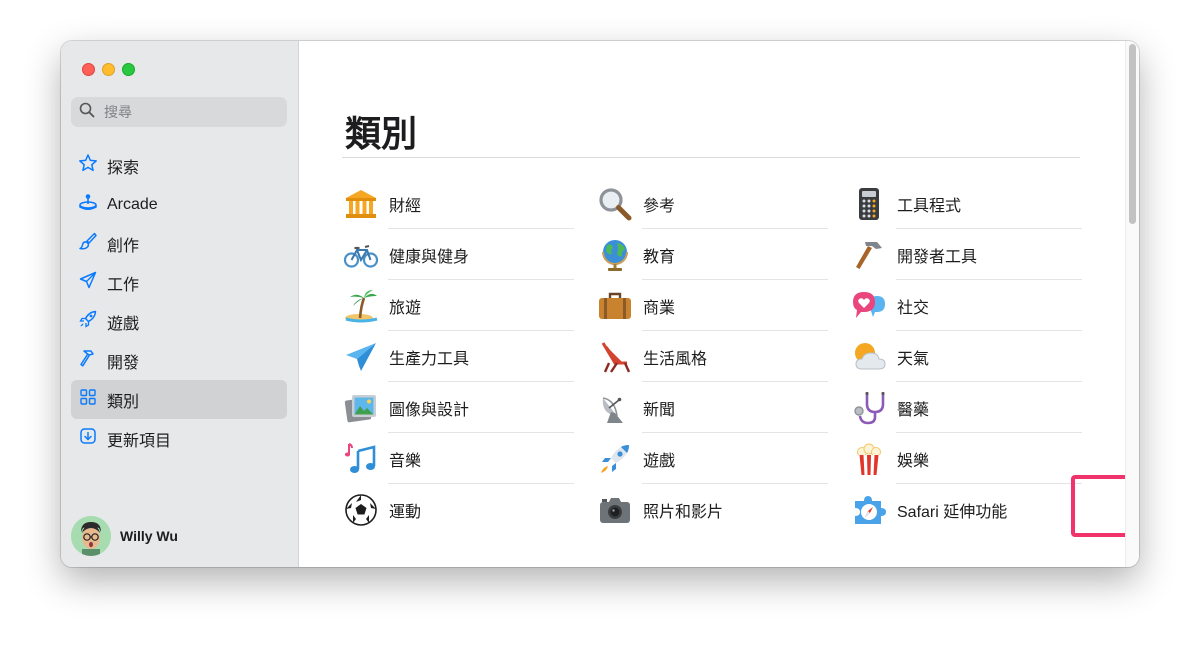 This screenshot has height=647, width=1200. What do you see at coordinates (118, 112) in the screenshot?
I see `search-placeholder: 搜尋` at bounding box center [118, 112].